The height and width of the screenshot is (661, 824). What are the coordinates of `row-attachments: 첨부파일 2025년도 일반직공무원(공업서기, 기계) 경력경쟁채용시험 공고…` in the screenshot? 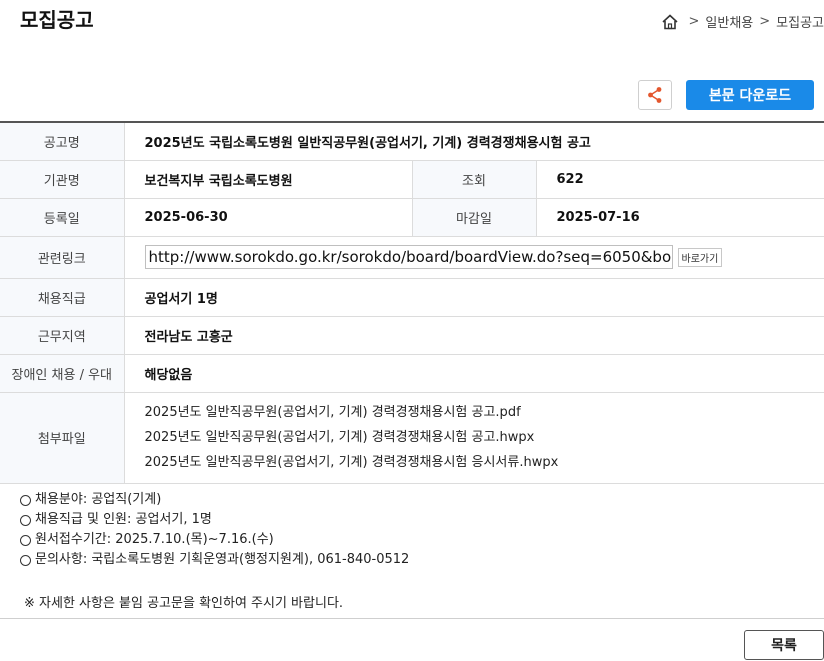 It's located at (412, 438).